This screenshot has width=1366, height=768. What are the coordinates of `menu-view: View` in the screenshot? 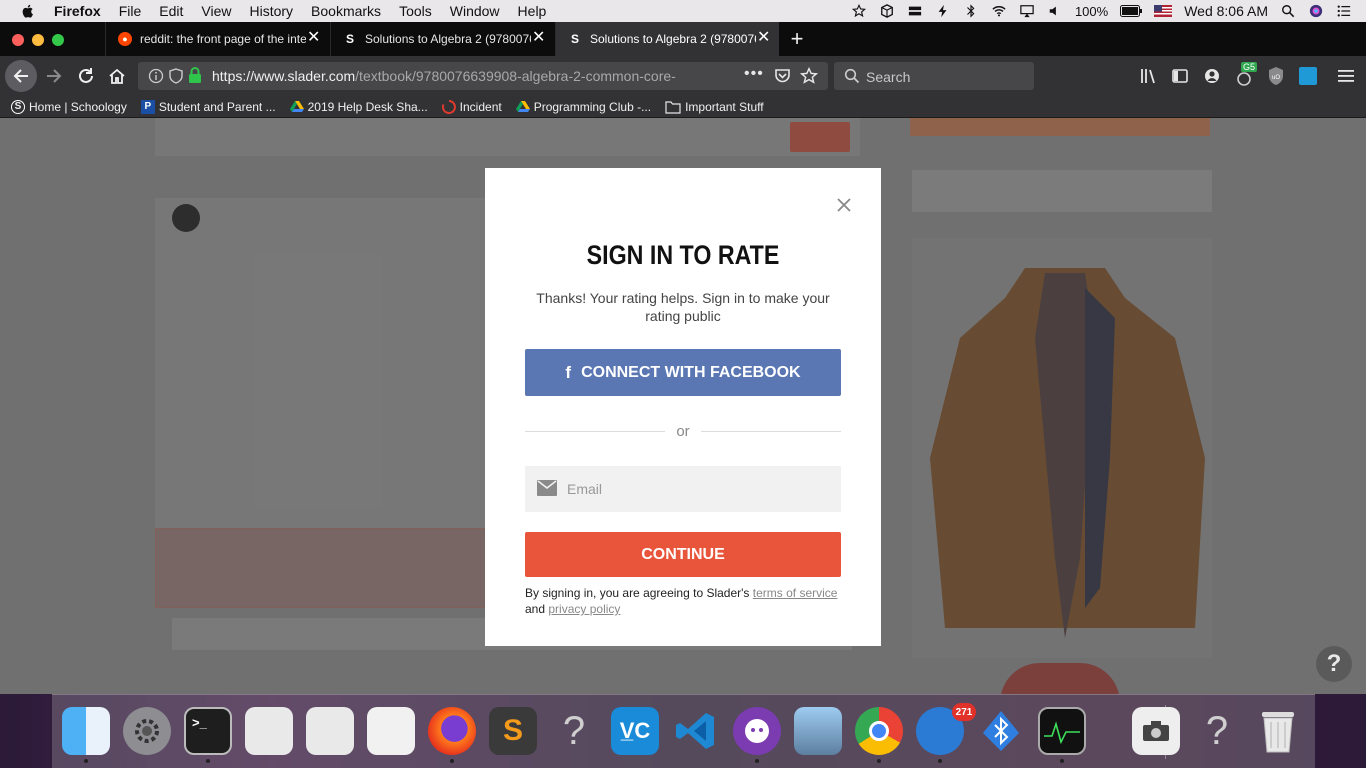 It's located at (216, 11).